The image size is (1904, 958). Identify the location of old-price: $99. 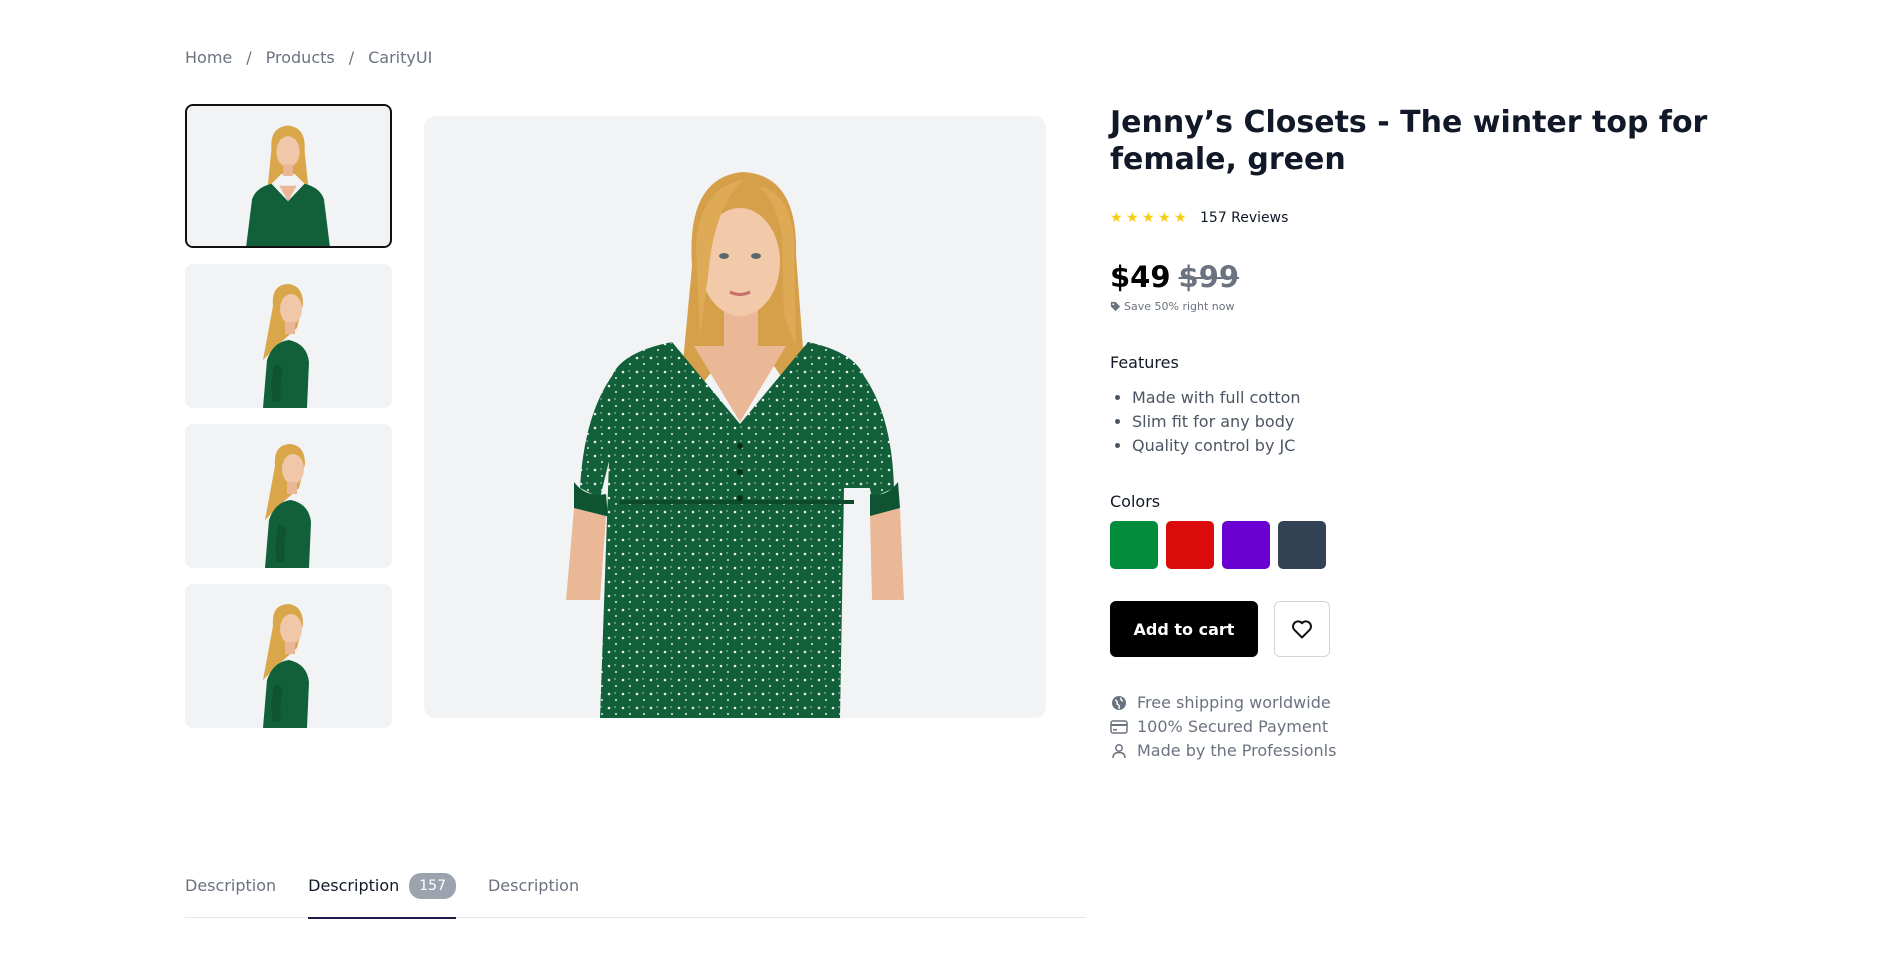
(1209, 277).